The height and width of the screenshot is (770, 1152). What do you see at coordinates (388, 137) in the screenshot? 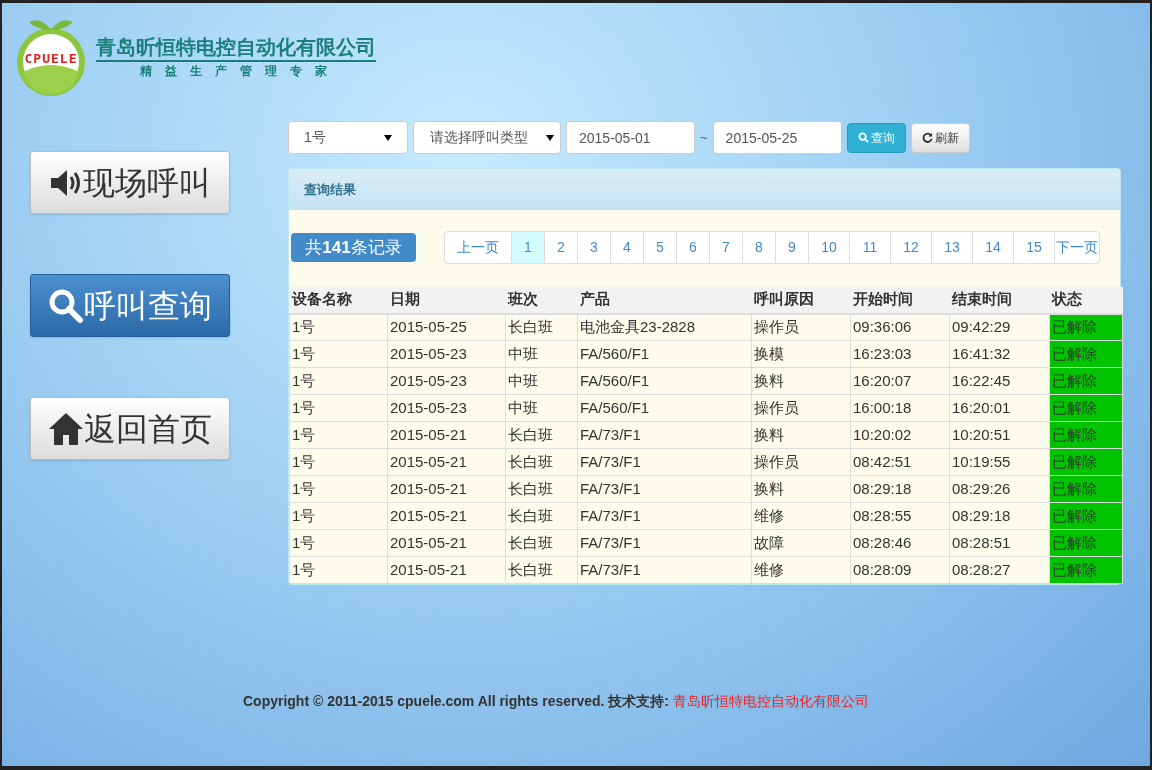
I see `caret-icon` at bounding box center [388, 137].